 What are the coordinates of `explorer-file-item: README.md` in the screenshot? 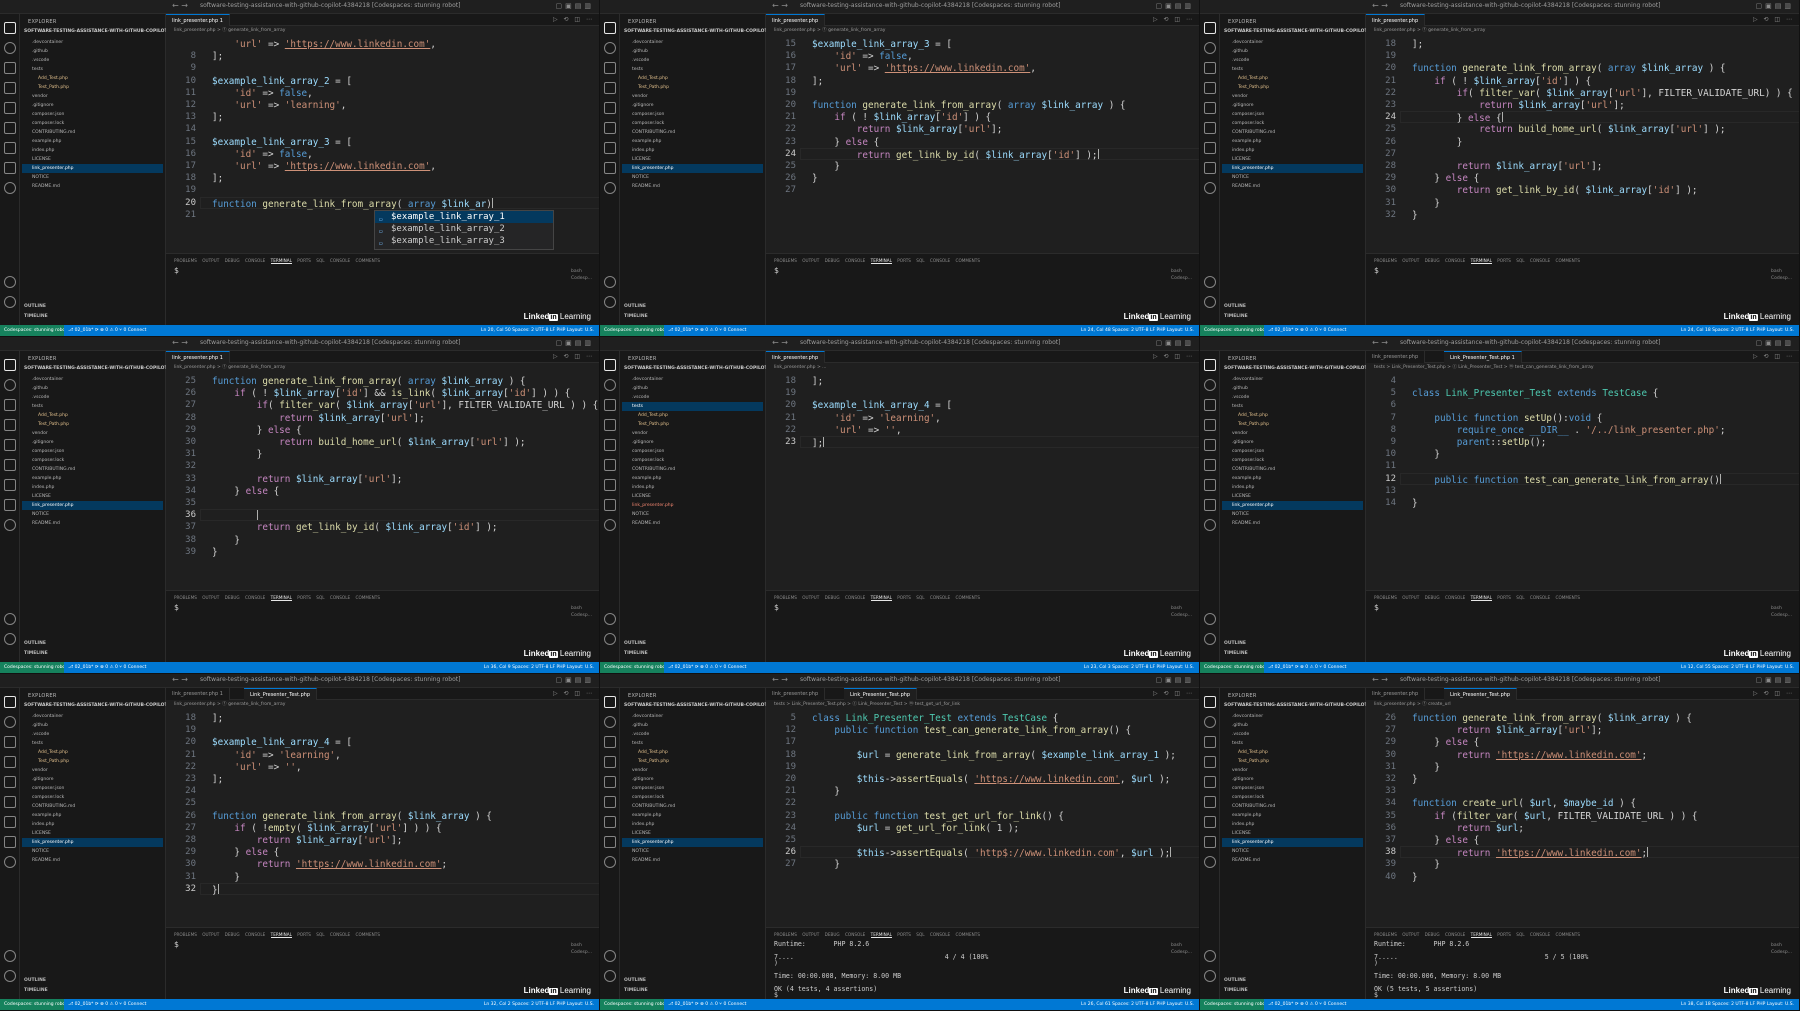 It's located at (646, 523).